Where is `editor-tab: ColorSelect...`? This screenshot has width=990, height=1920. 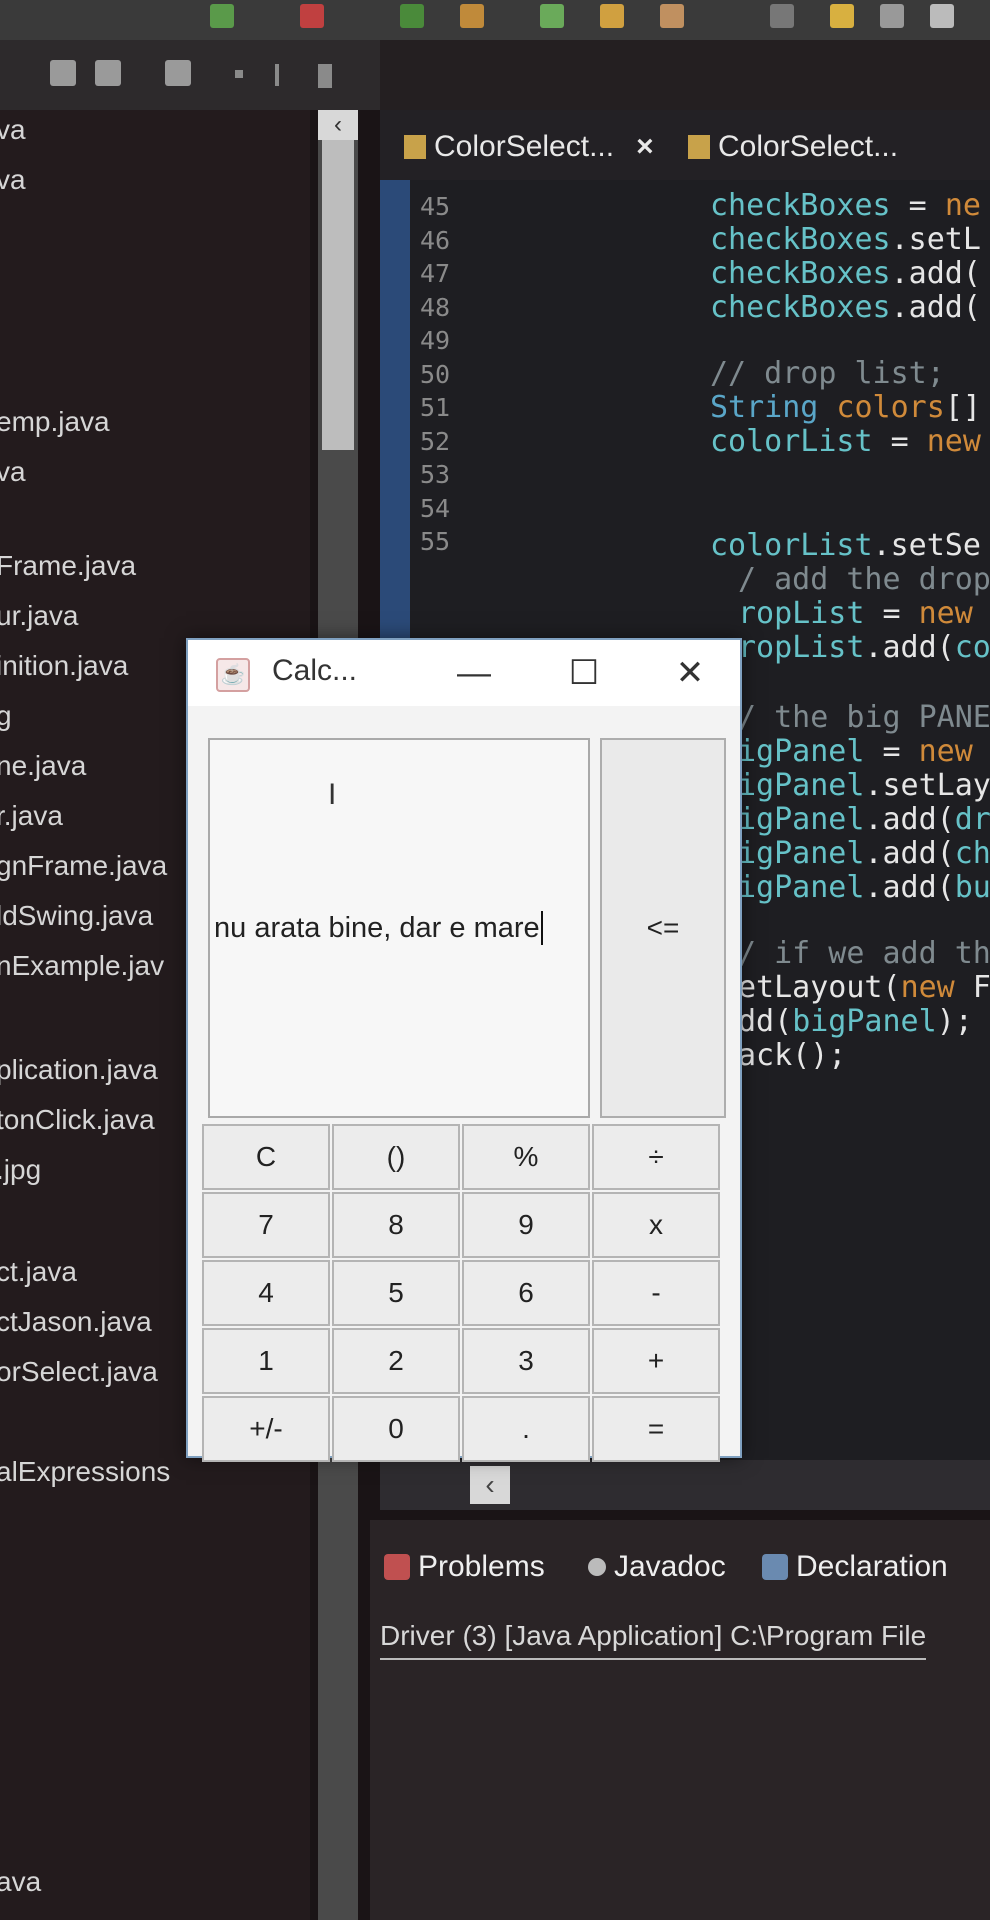 editor-tab: ColorSelect... is located at coordinates (793, 147).